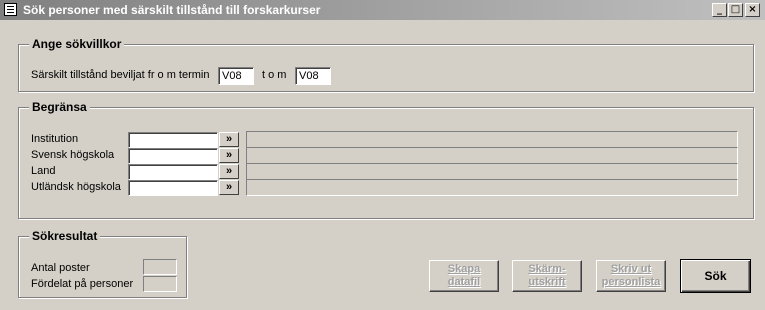 The image size is (765, 310). What do you see at coordinates (464, 269) in the screenshot?
I see `create-datafile-line1: Skapa` at bounding box center [464, 269].